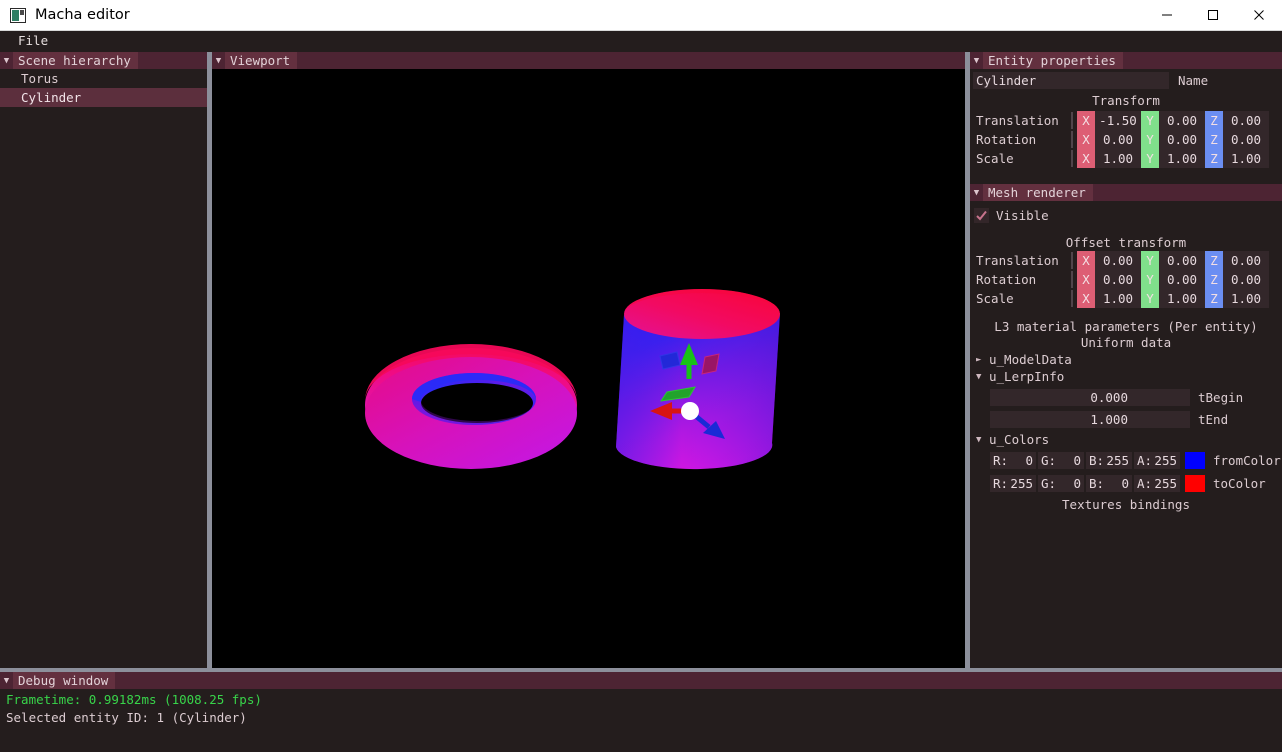  I want to click on close-button, so click(1259, 15).